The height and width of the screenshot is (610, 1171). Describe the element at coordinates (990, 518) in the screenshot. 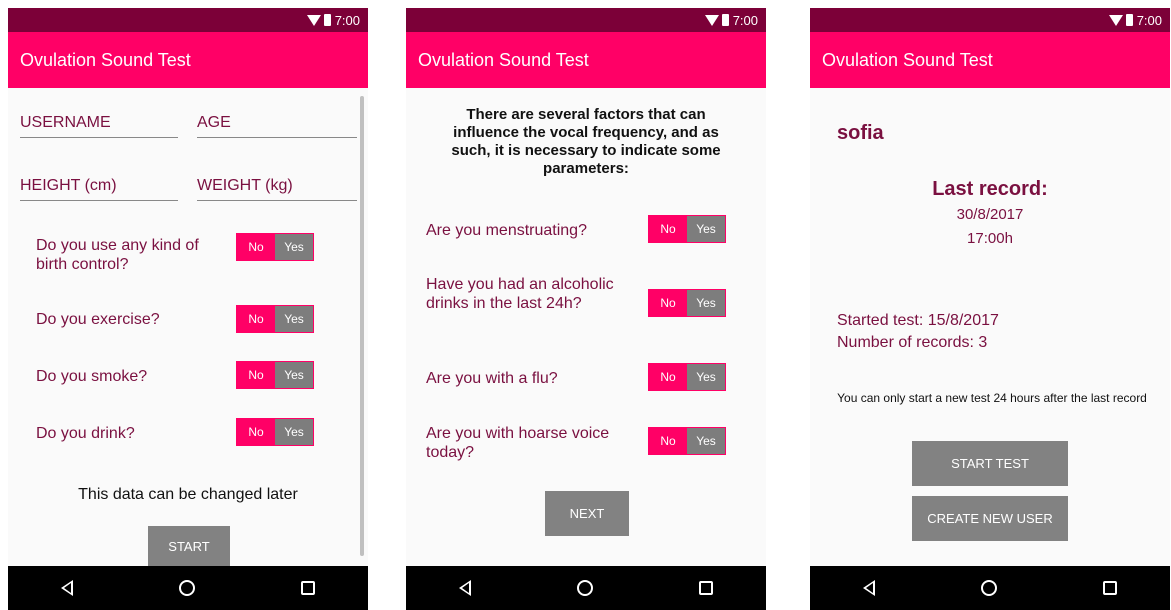

I see `create-new-user-button: CREATE NEW USER` at that location.